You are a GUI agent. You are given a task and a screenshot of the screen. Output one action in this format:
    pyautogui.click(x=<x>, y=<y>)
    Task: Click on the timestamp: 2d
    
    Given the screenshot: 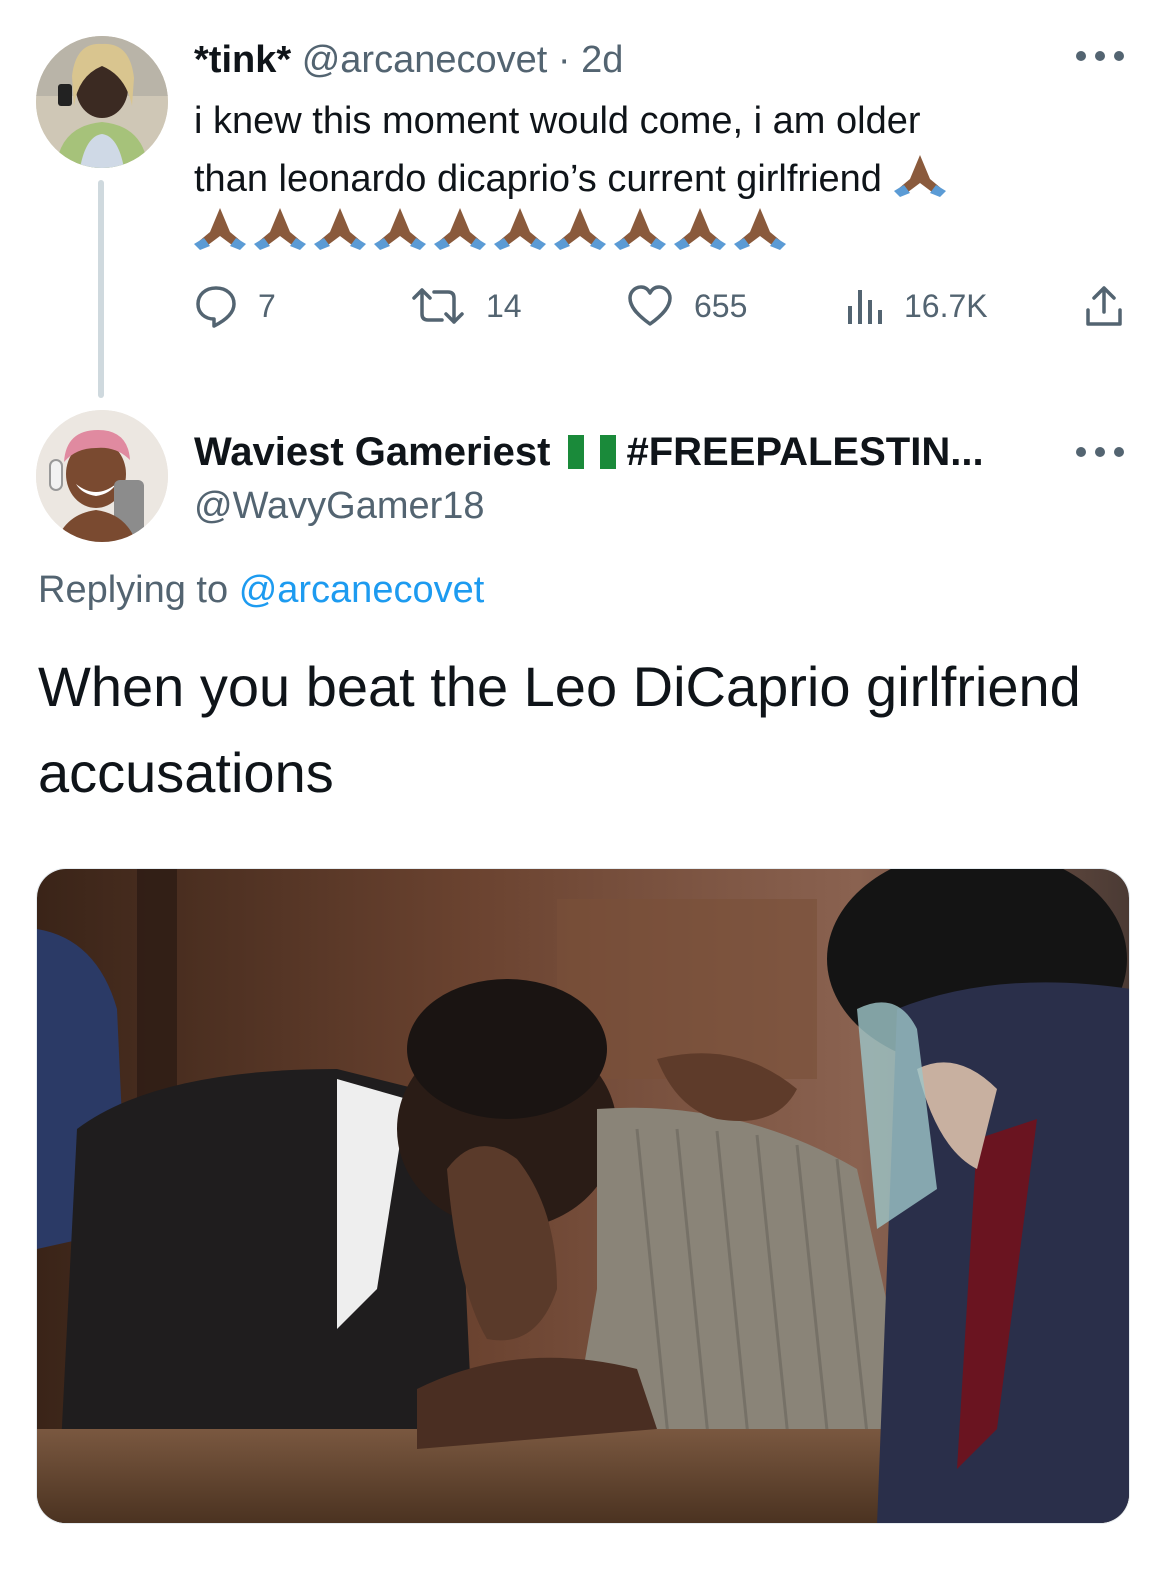 What is the action you would take?
    pyautogui.click(x=602, y=60)
    